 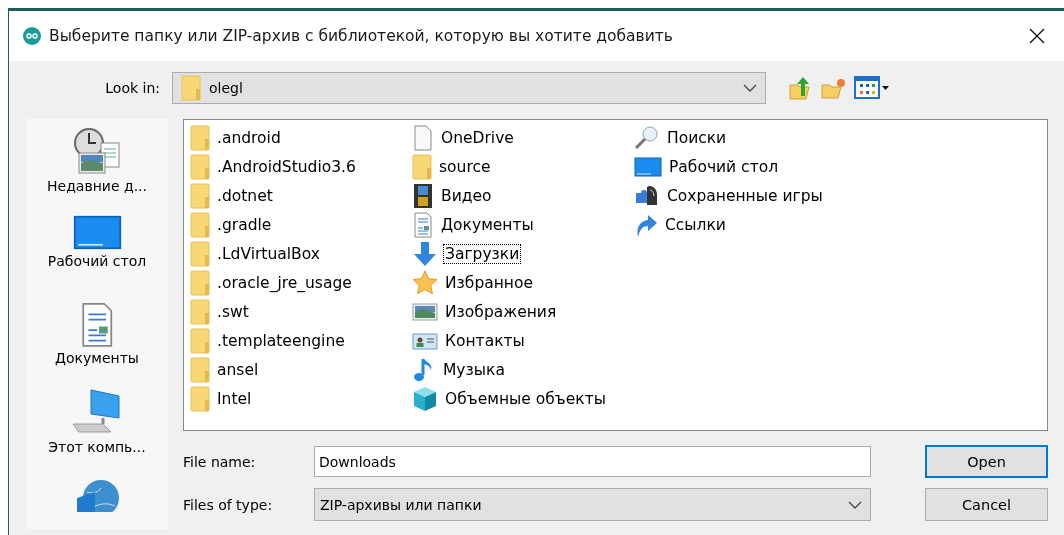 I want to click on file-item: .AndroidStudio3.6, so click(x=286, y=166).